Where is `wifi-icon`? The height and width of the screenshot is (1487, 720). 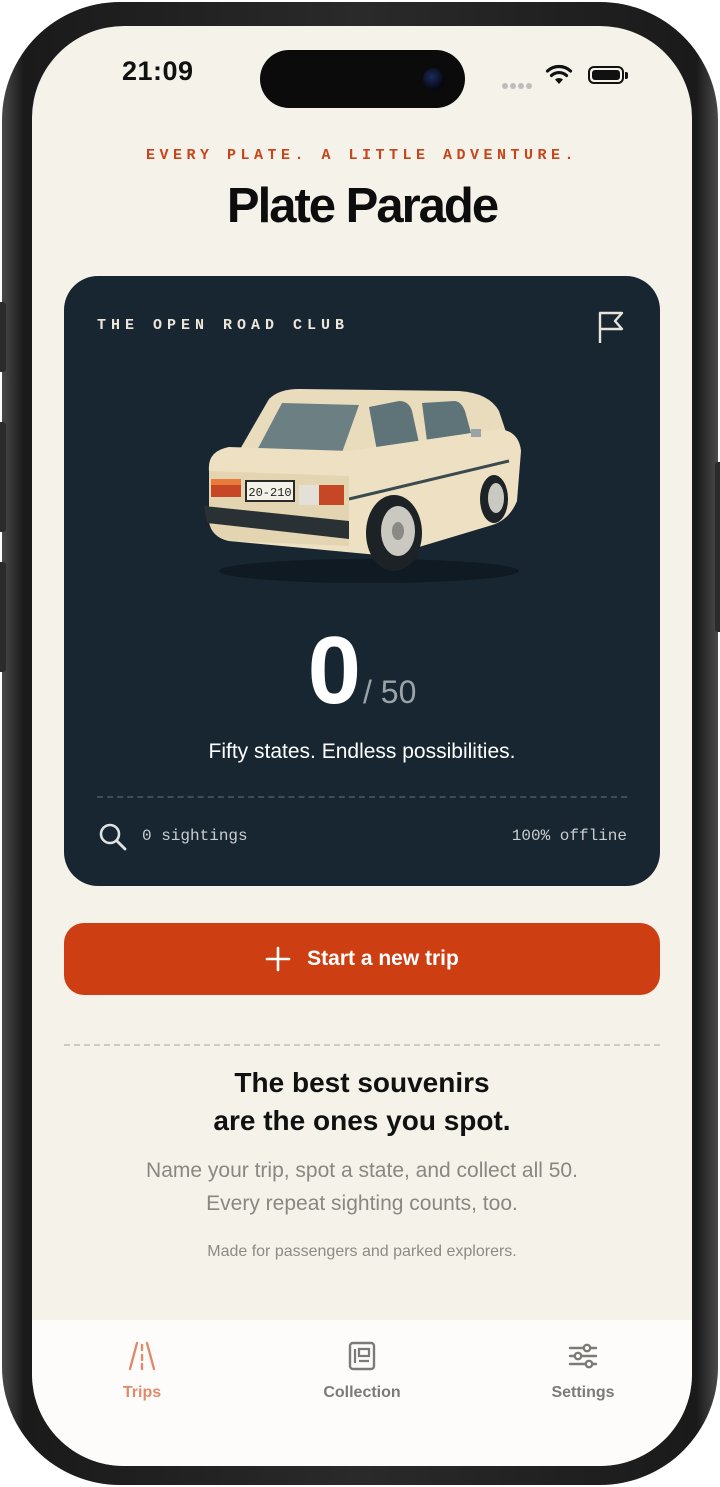
wifi-icon is located at coordinates (559, 74).